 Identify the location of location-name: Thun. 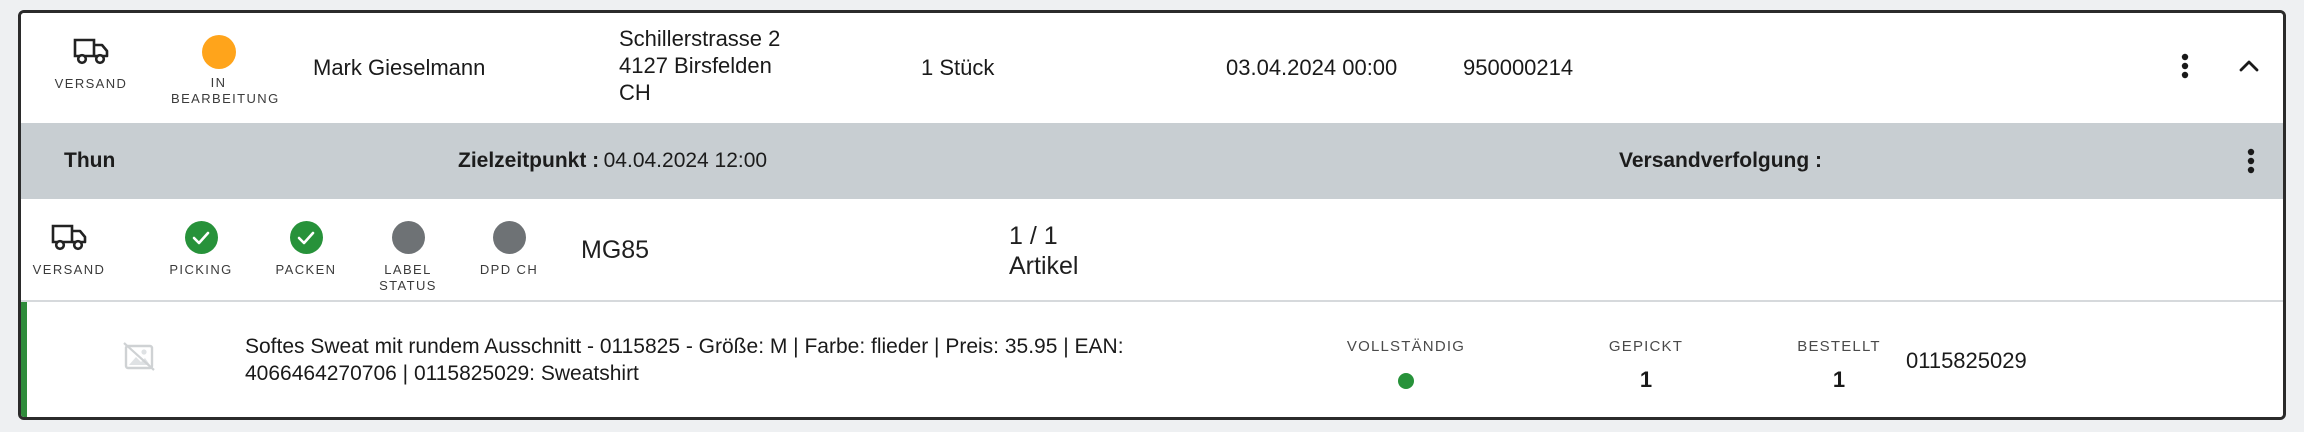
(90, 160).